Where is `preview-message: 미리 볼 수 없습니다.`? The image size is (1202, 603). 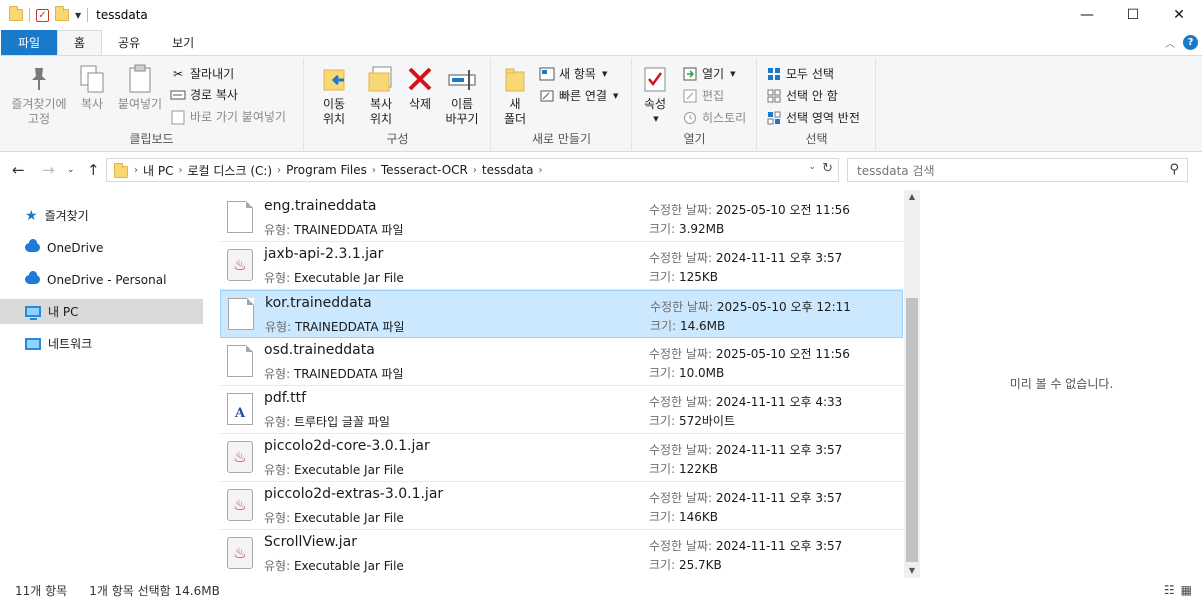 preview-message: 미리 볼 수 없습니다. is located at coordinates (1061, 384).